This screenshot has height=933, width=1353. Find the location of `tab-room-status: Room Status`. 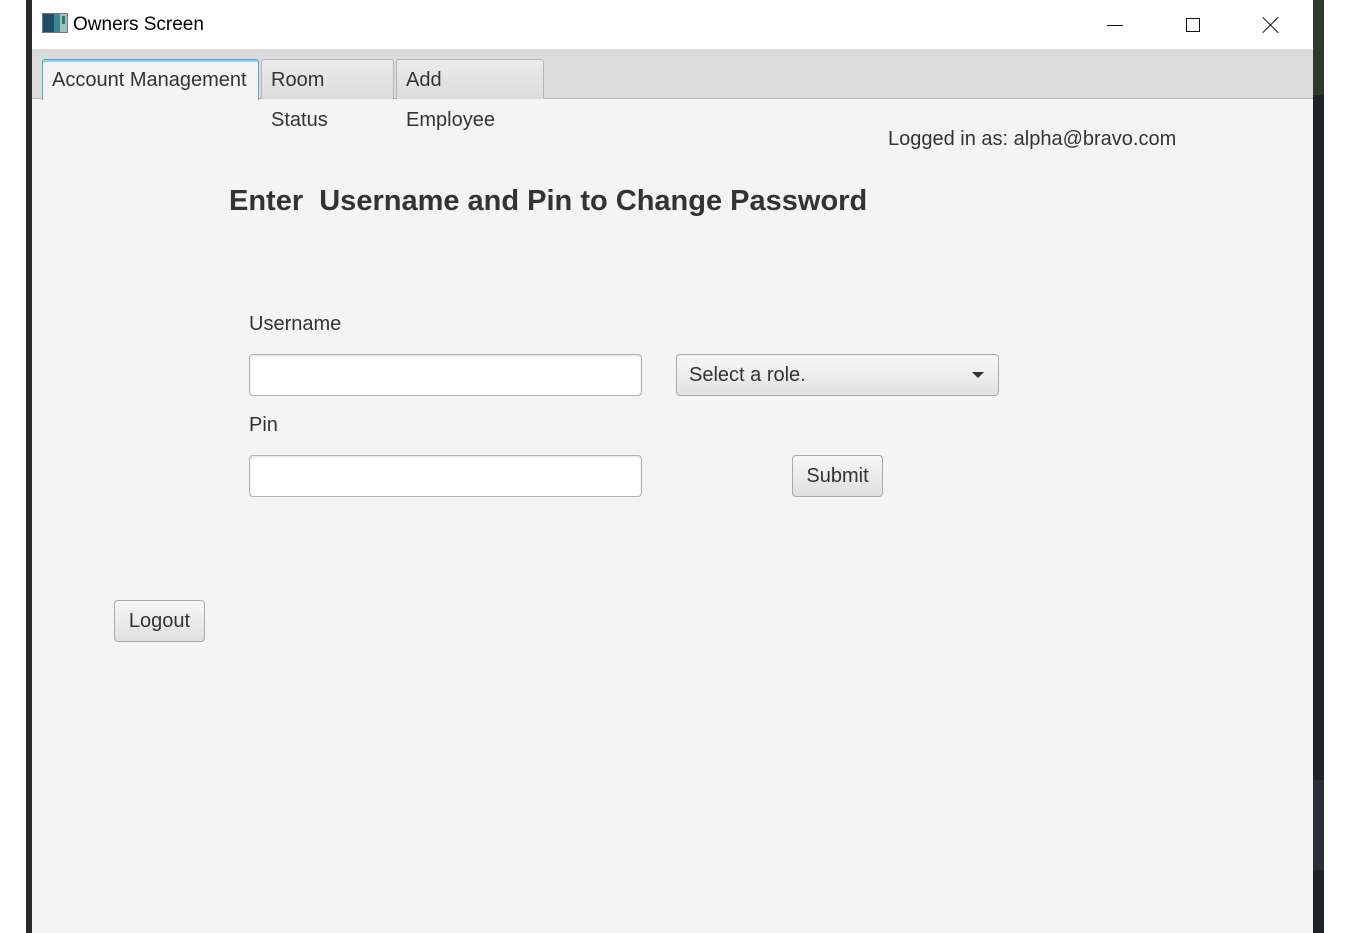

tab-room-status: Room Status is located at coordinates (327, 95).